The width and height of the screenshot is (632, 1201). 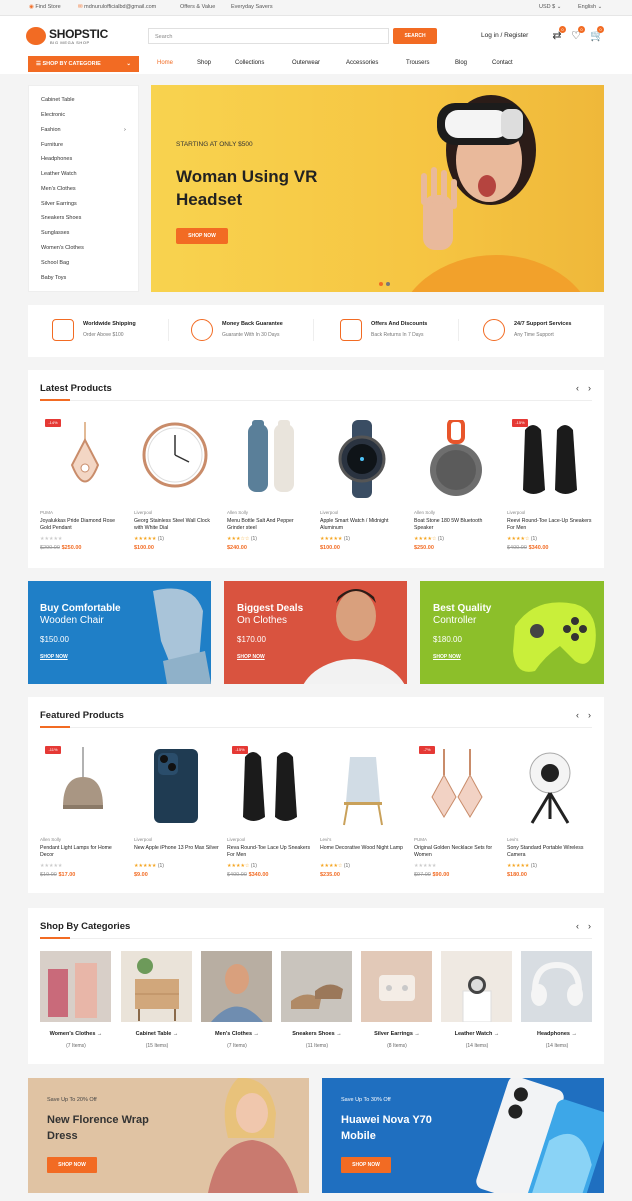 I want to click on shop-by-category-button: ☰ SHOP BY CATEGORIE ⌄, so click(x=83, y=64).